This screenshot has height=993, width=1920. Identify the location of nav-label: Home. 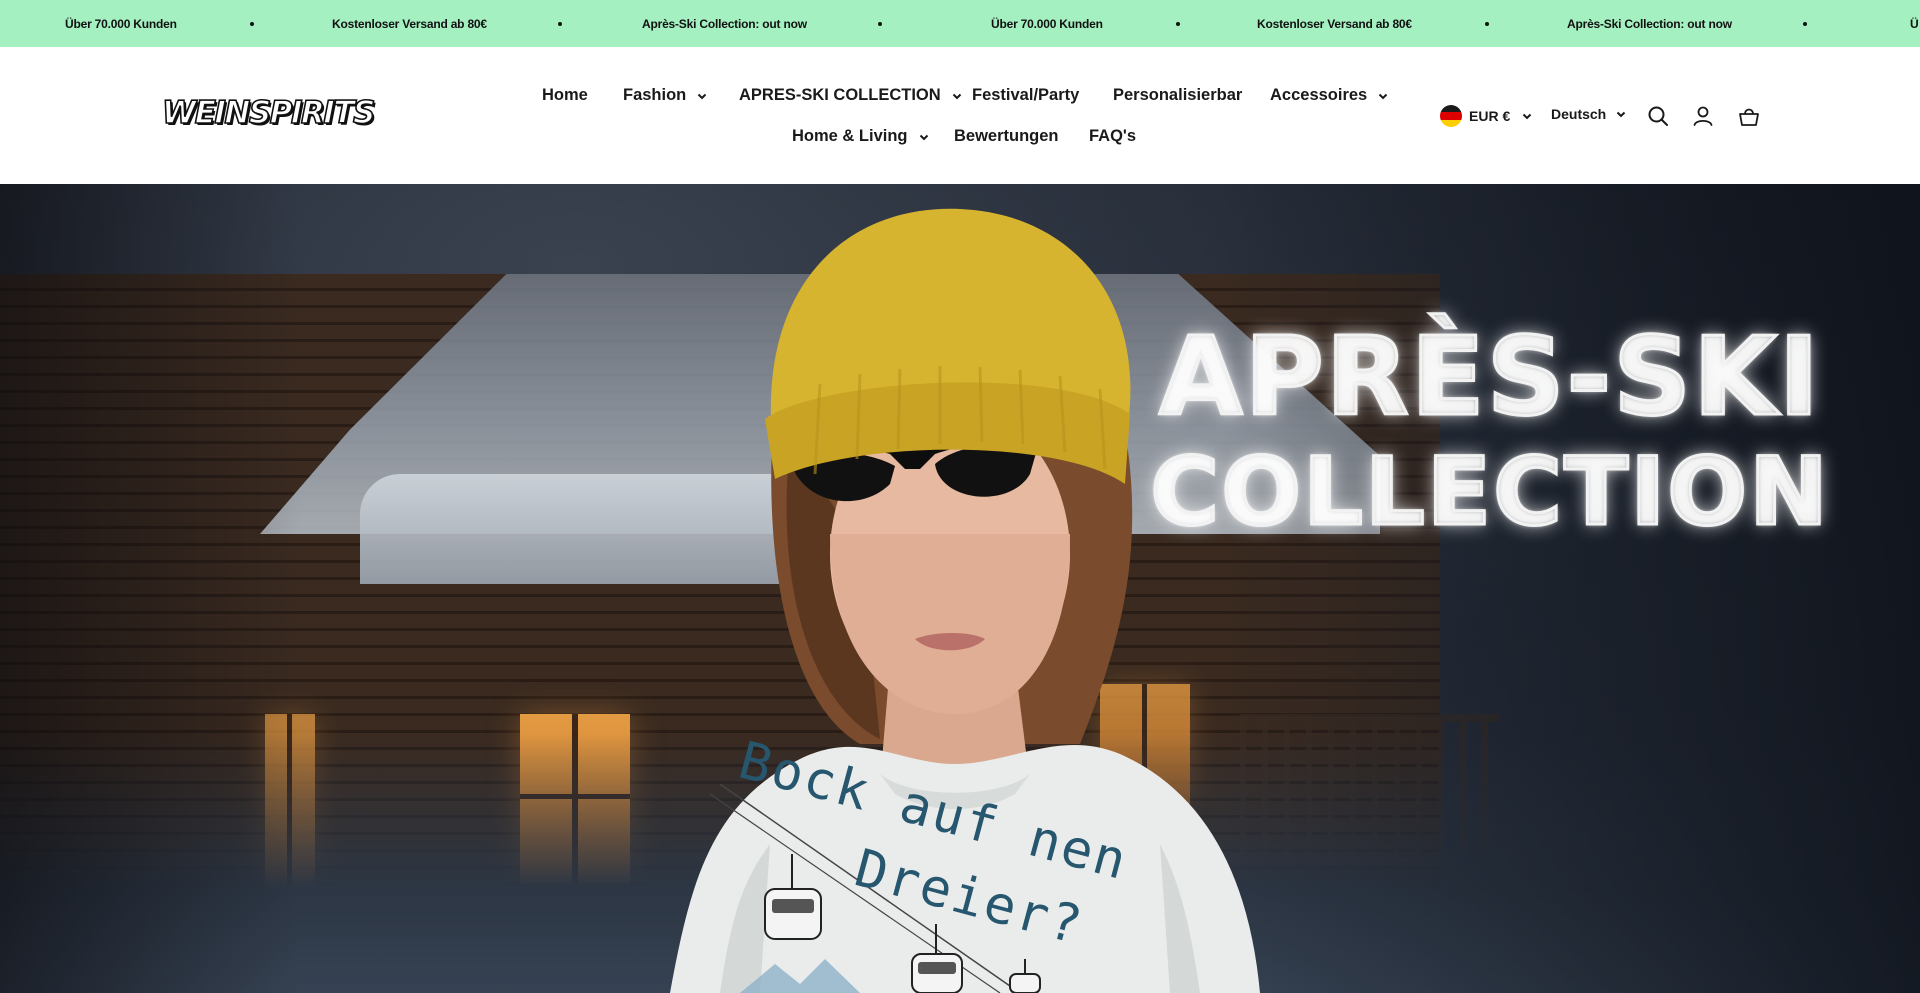
(565, 95).